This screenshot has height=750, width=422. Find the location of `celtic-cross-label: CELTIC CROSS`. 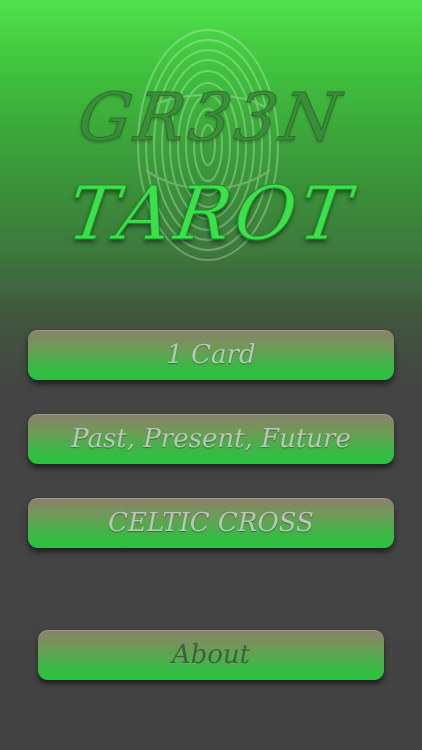

celtic-cross-label: CELTIC CROSS is located at coordinates (211, 523).